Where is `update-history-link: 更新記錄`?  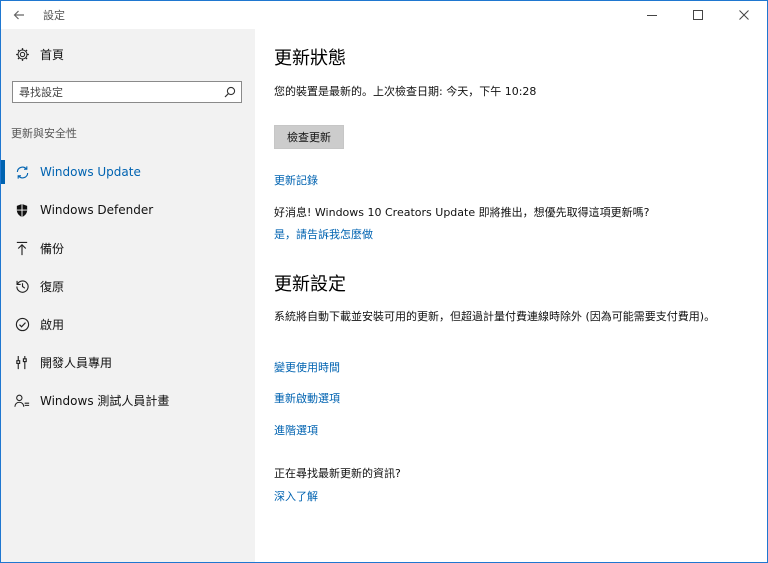 update-history-link: 更新記錄 is located at coordinates (296, 180).